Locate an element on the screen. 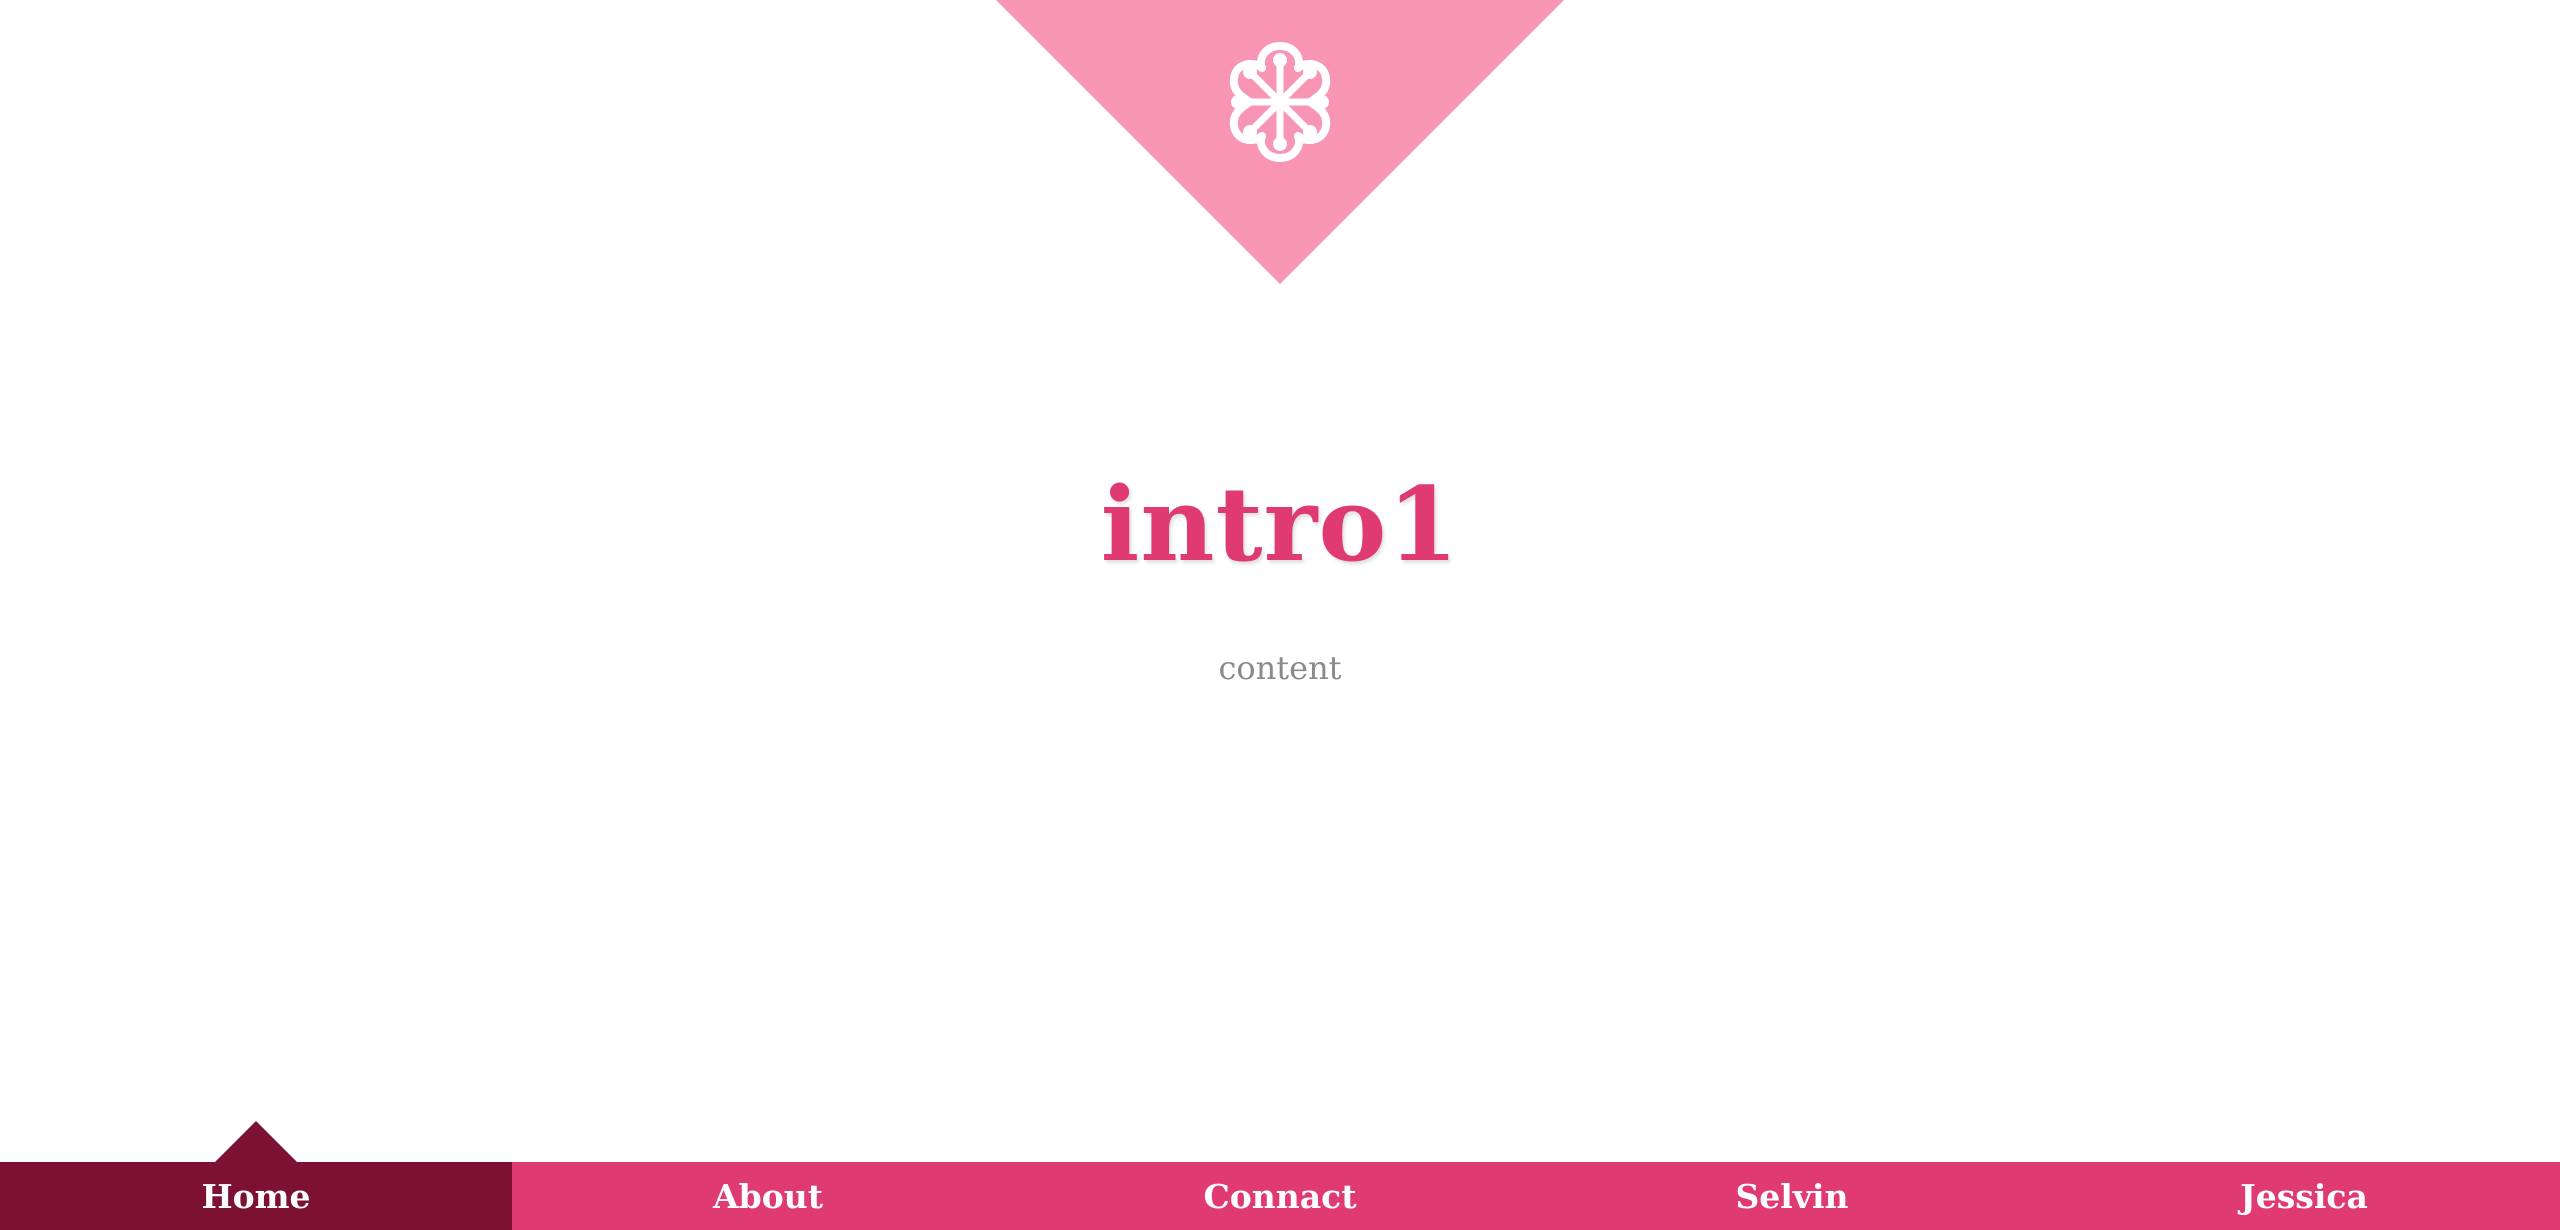 The image size is (2560, 1230). active-nav-indicator is located at coordinates (256, 1141).